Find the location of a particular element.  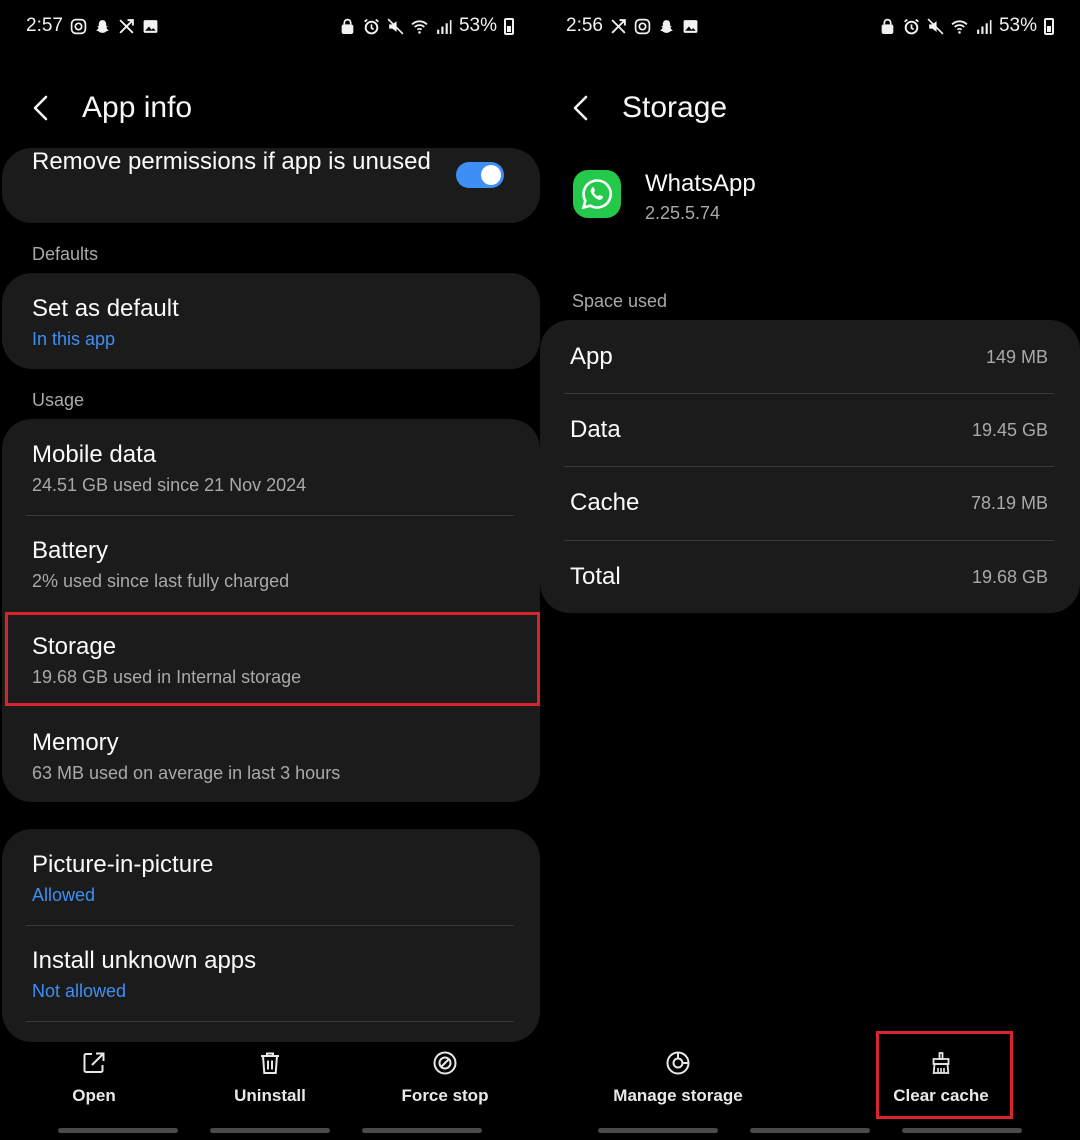

force-stop-icon is located at coordinates (445, 1063).